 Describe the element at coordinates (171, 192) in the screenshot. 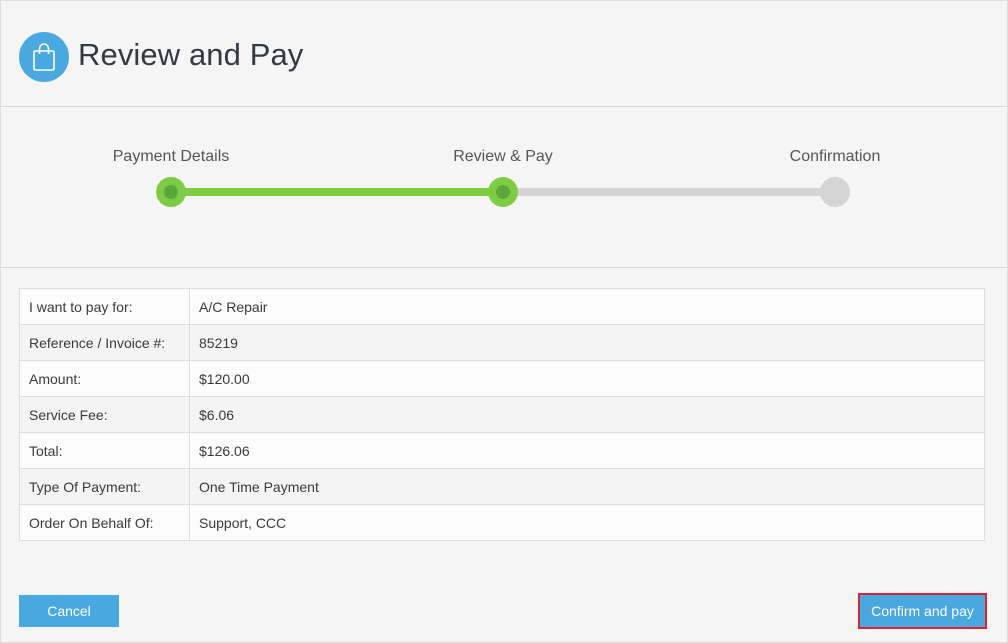

I see `step-marker-payment-details` at that location.